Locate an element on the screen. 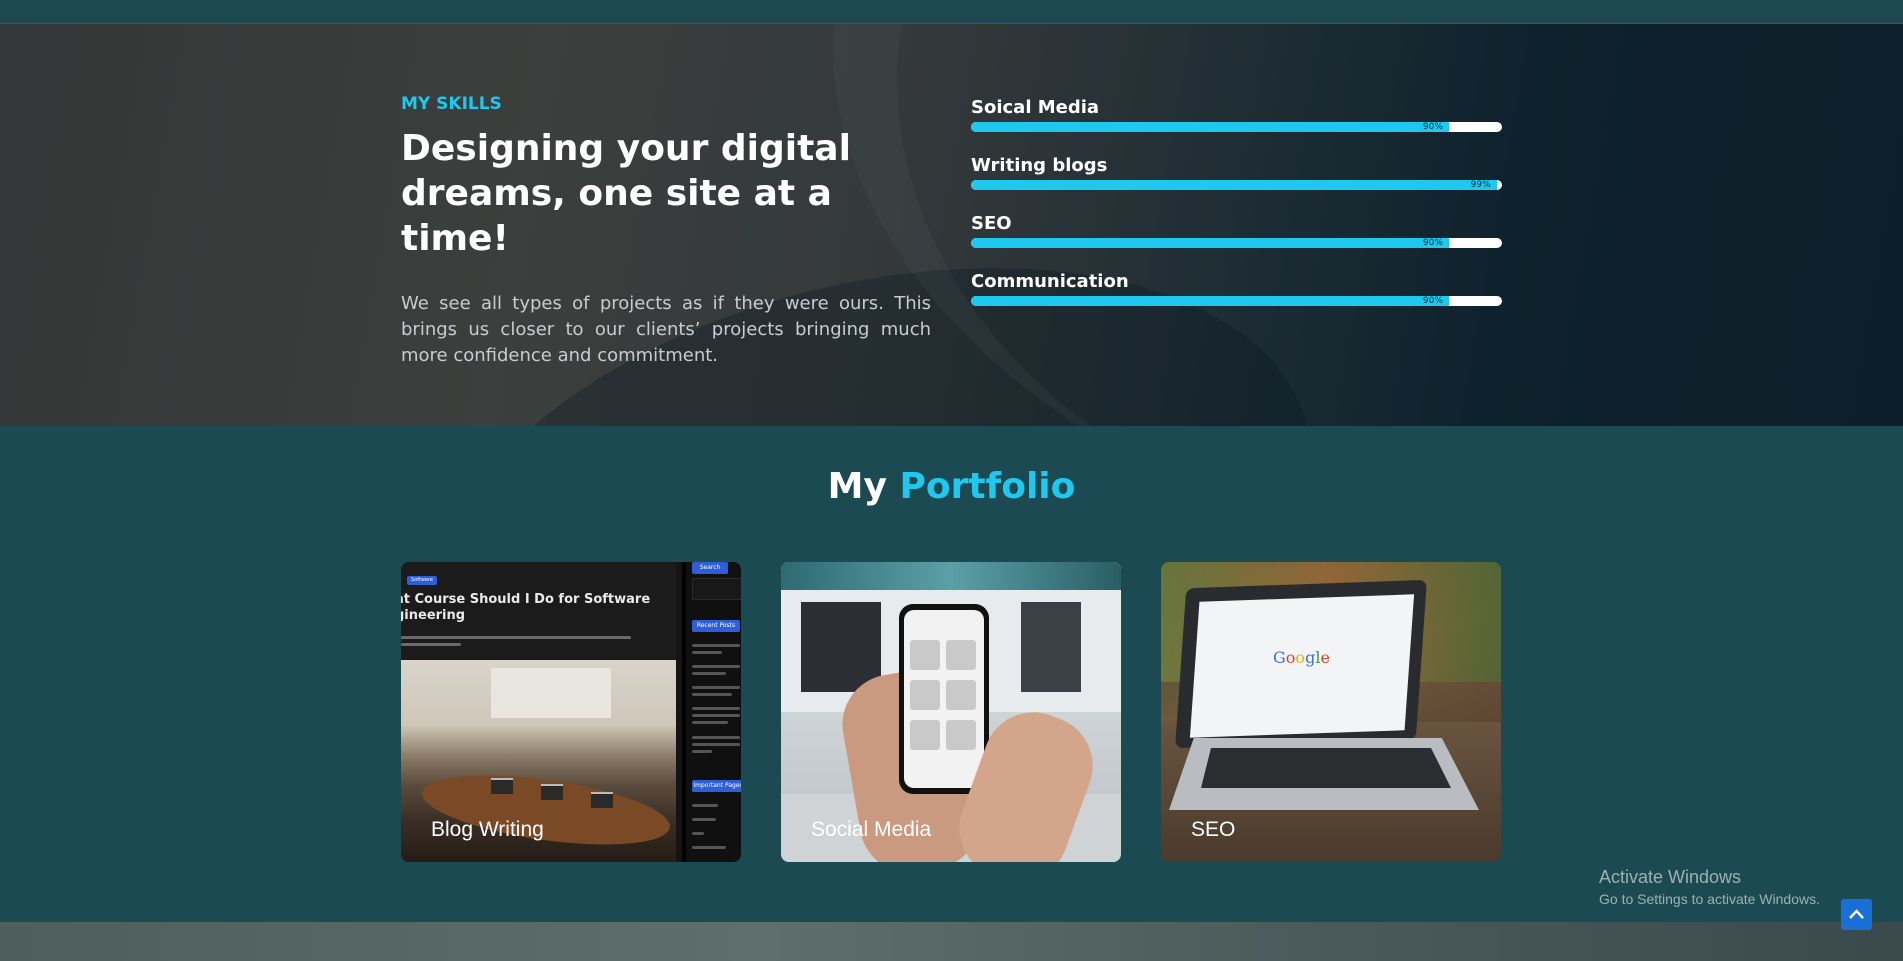 The width and height of the screenshot is (1903, 961). skill-bar-fill: 99% is located at coordinates (1234, 185).